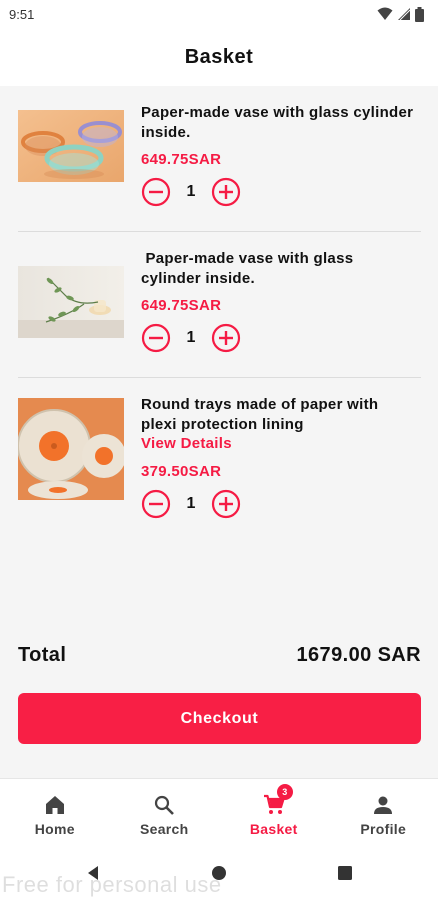  What do you see at coordinates (71, 302) in the screenshot?
I see `item-image-vase-branch` at bounding box center [71, 302].